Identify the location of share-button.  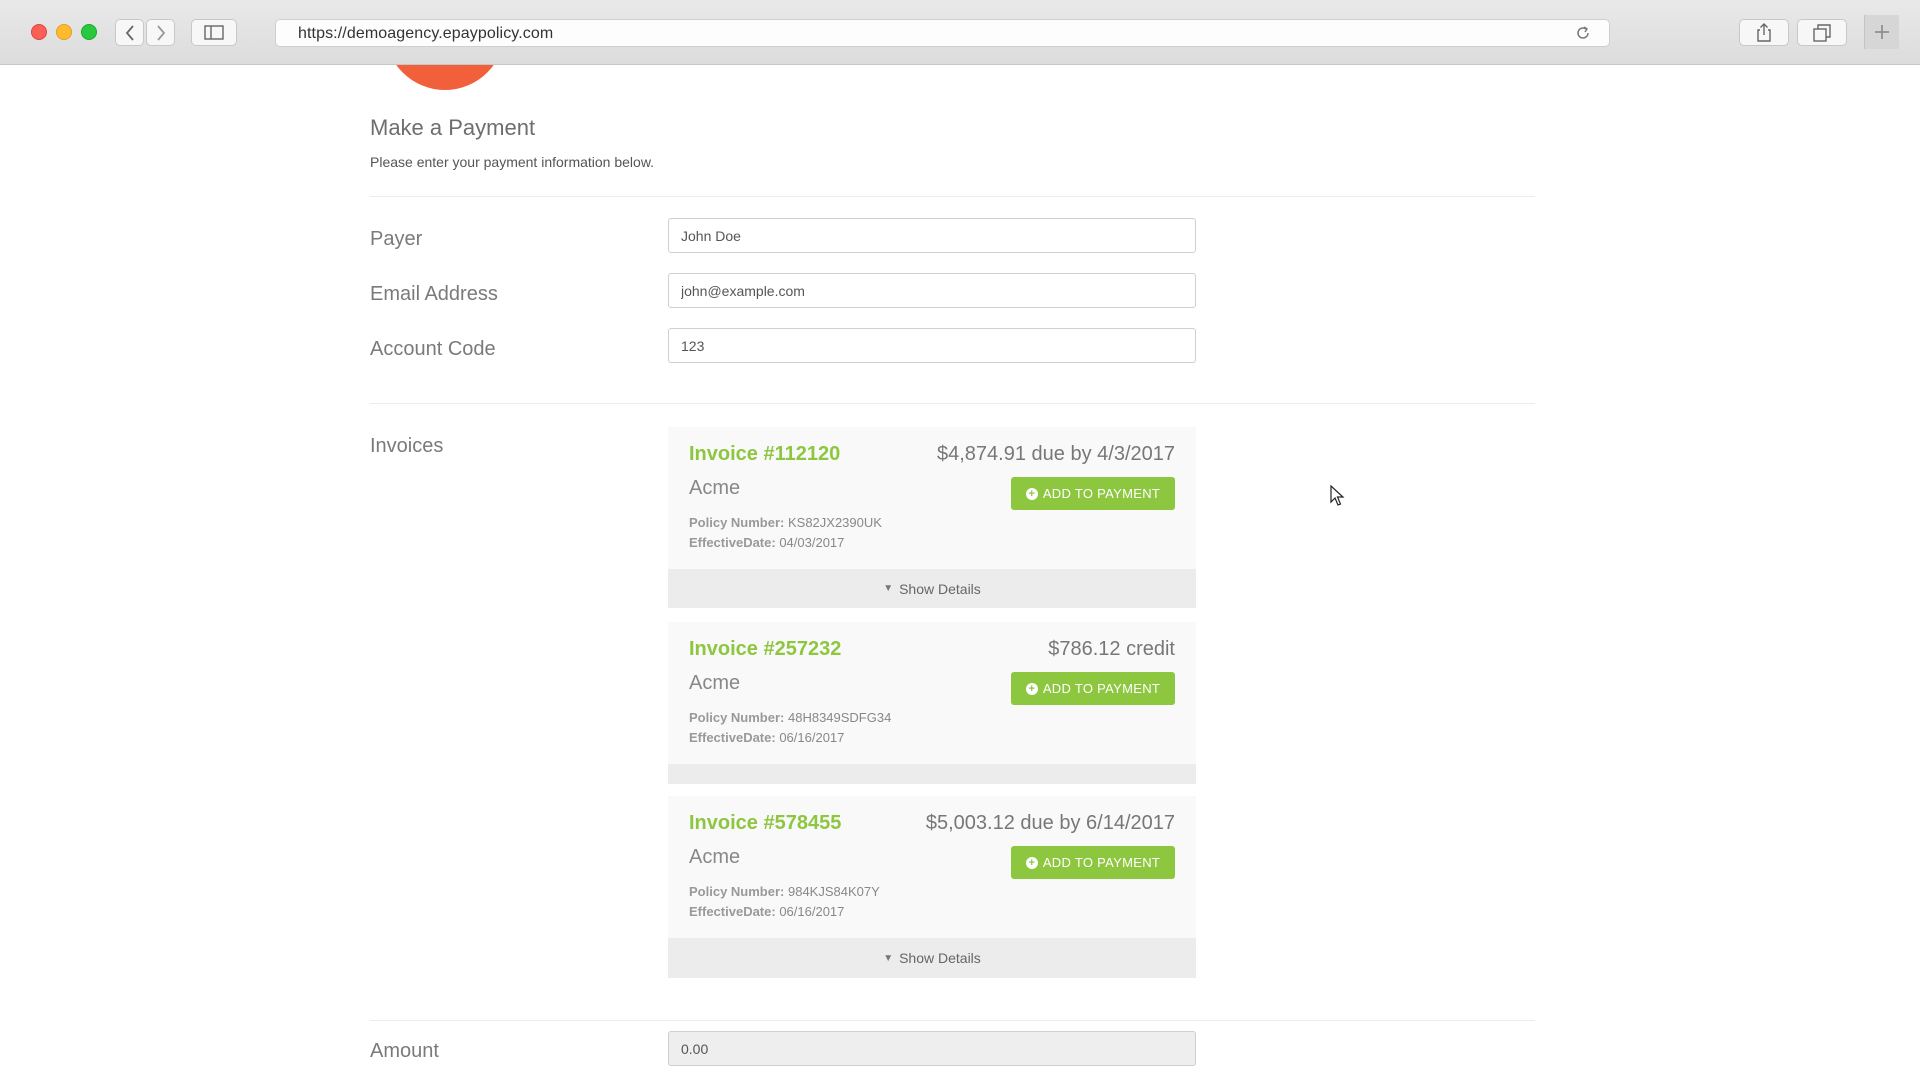
(1764, 32).